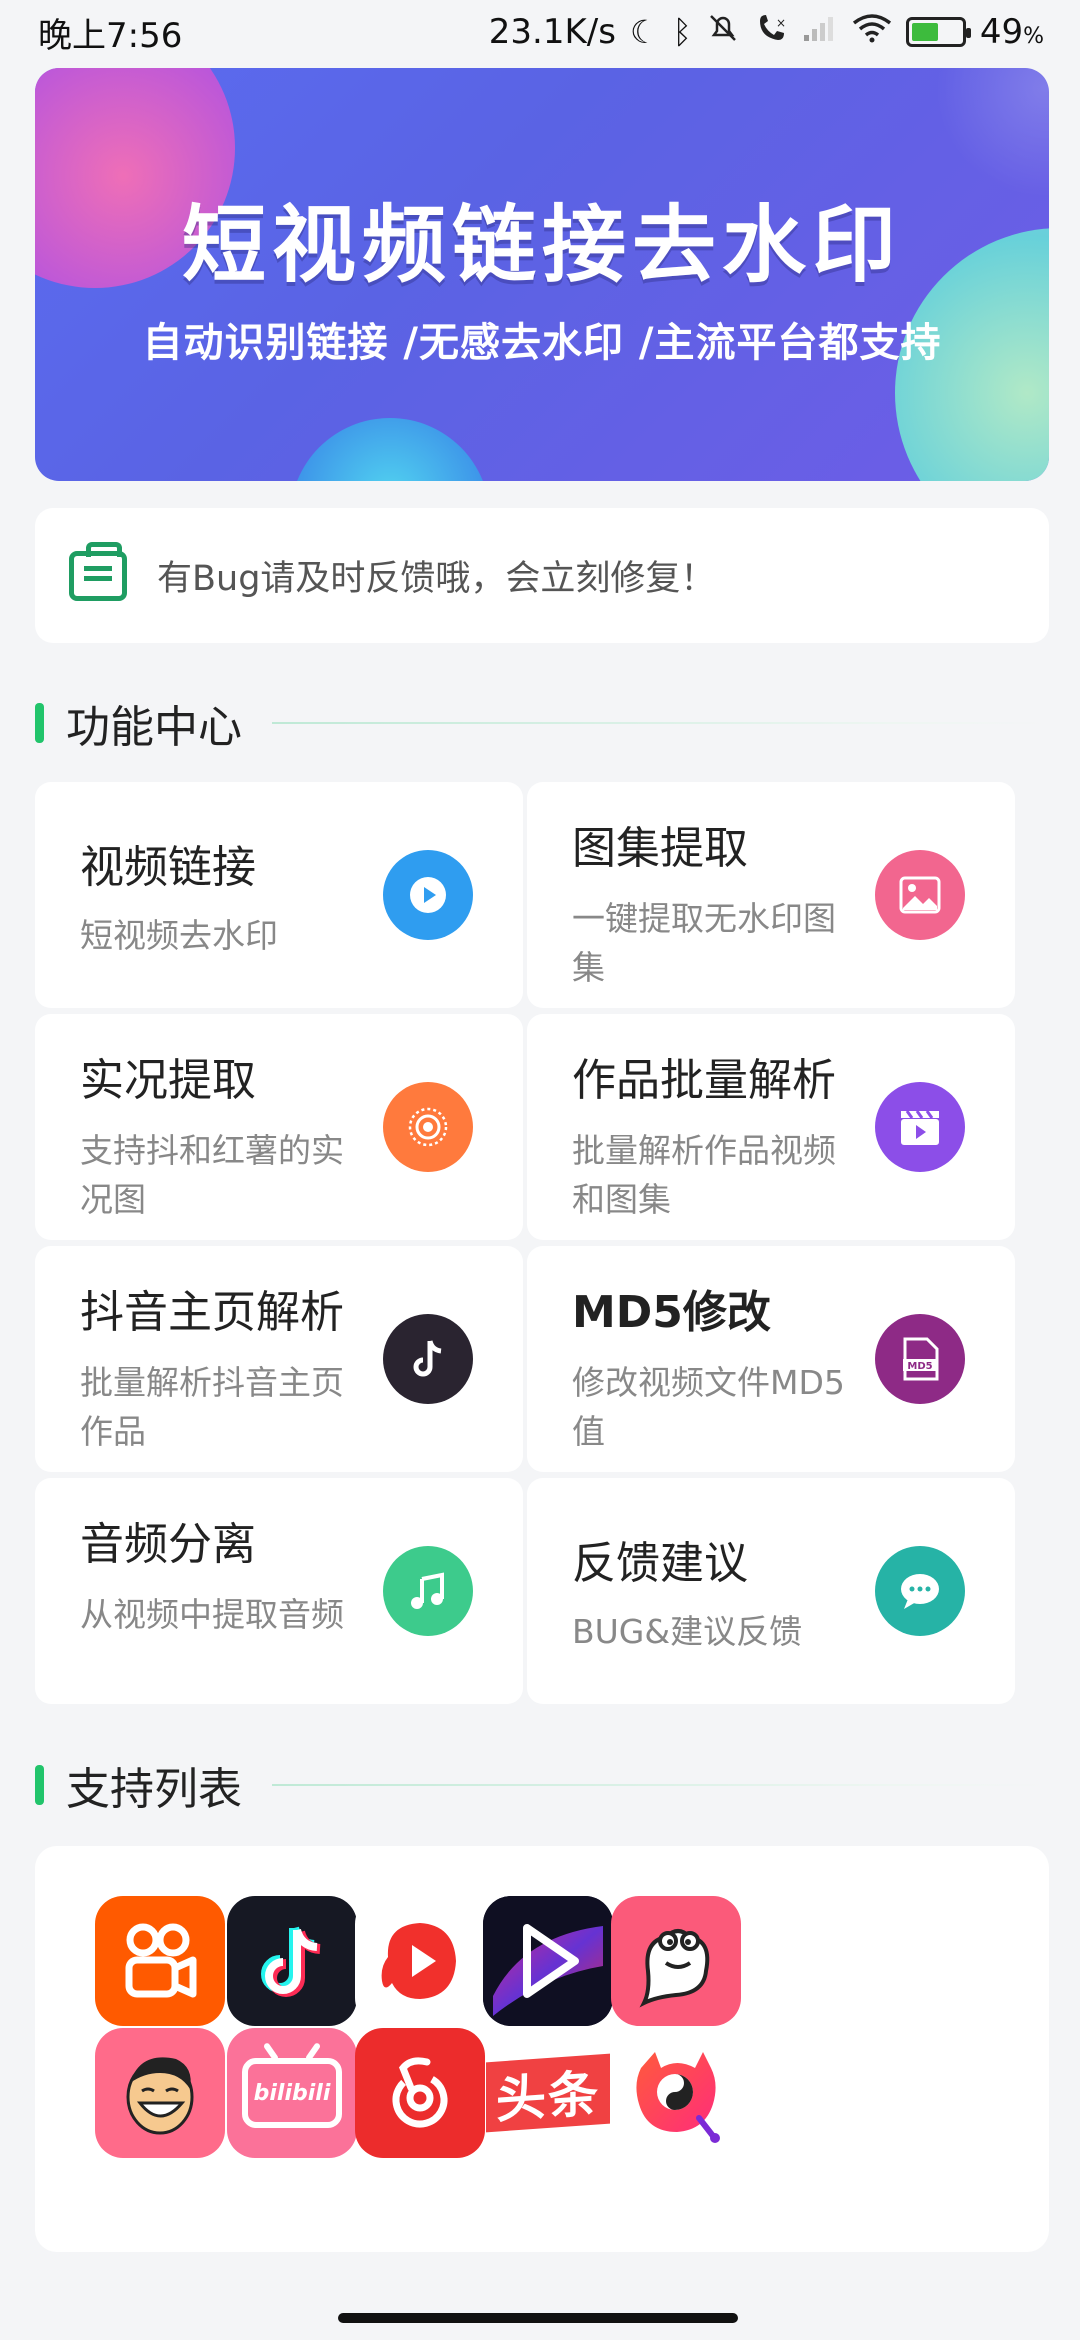  I want to click on toolbox-icon, so click(98, 571).